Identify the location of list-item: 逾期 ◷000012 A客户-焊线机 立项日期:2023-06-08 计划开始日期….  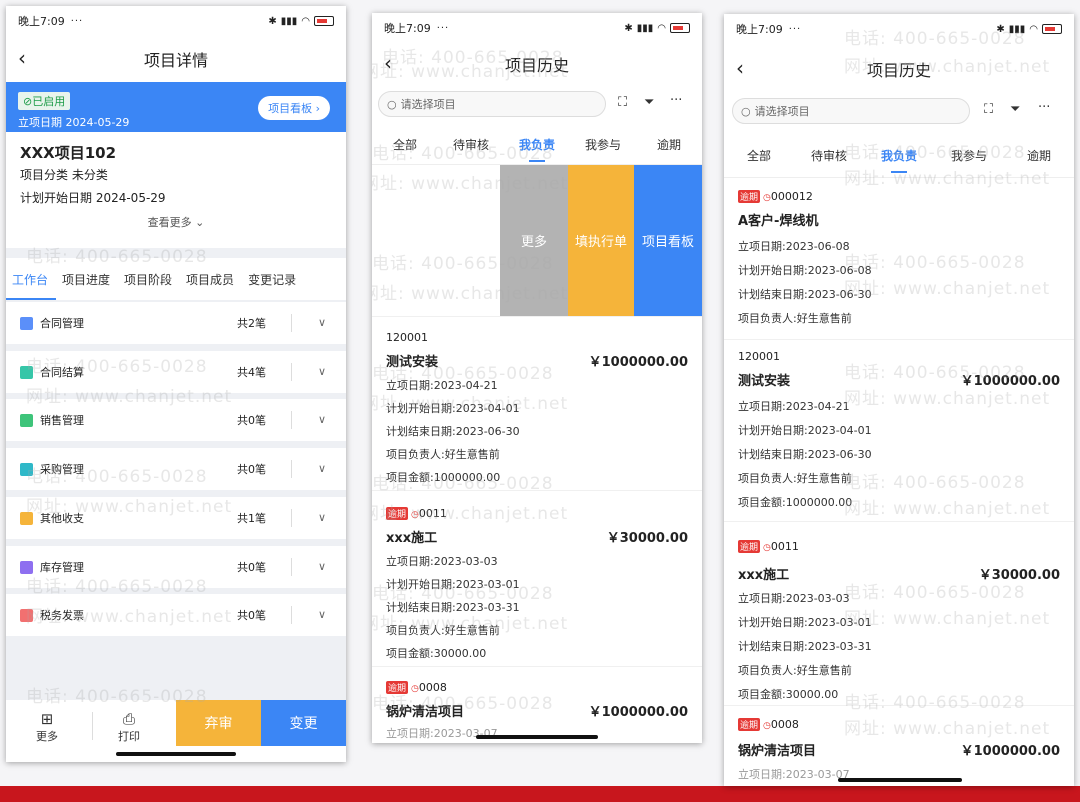
(899, 260).